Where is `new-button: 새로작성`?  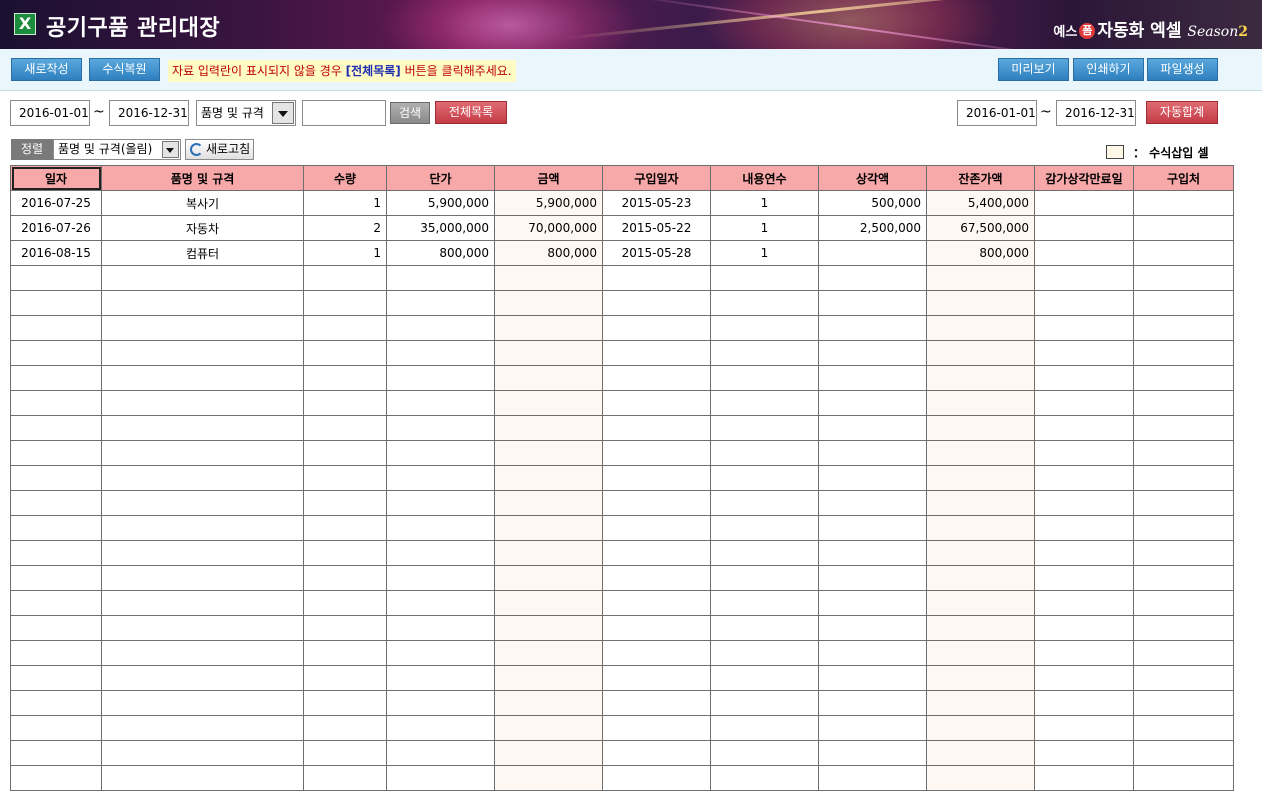
new-button: 새로작성 is located at coordinates (46, 69).